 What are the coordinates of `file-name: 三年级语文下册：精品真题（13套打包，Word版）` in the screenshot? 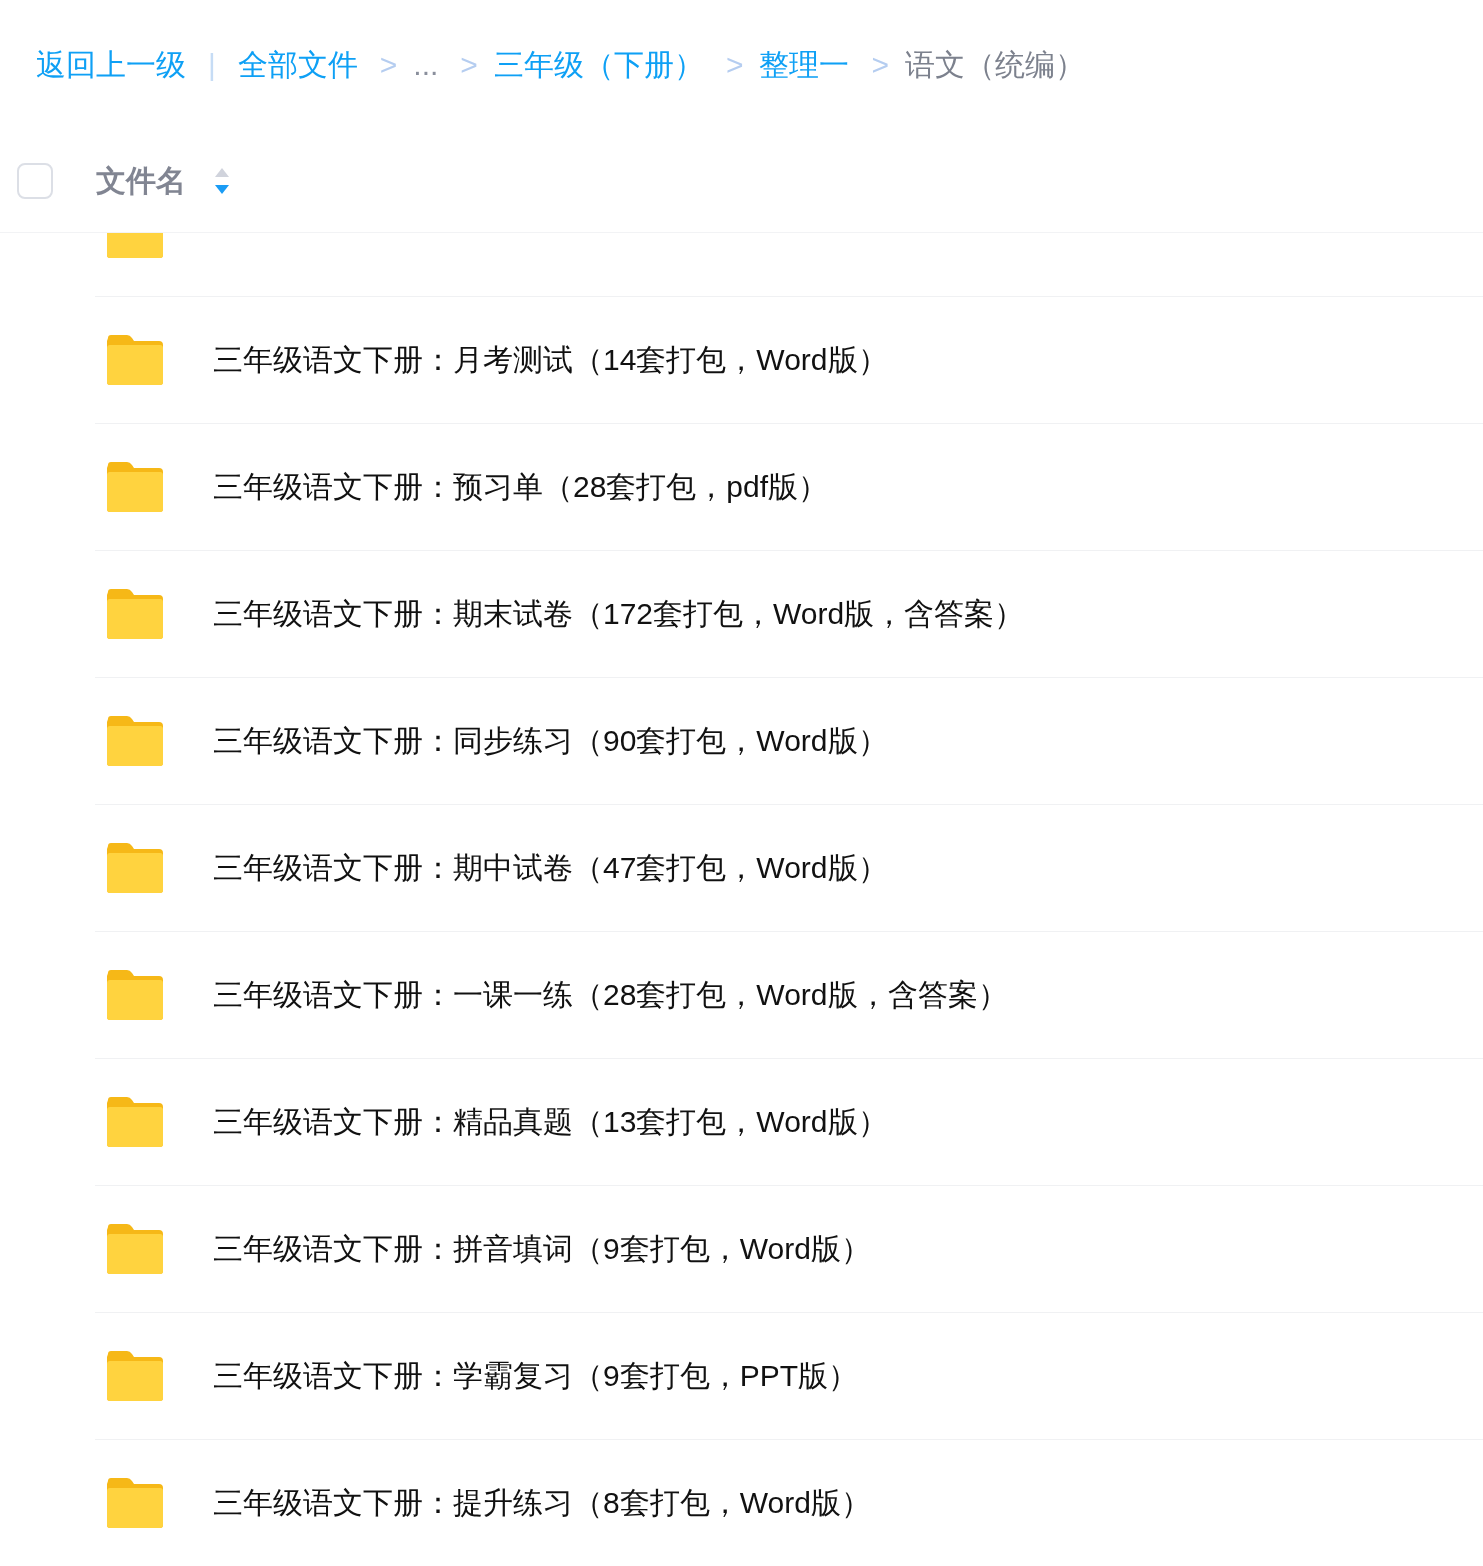 It's located at (550, 1122).